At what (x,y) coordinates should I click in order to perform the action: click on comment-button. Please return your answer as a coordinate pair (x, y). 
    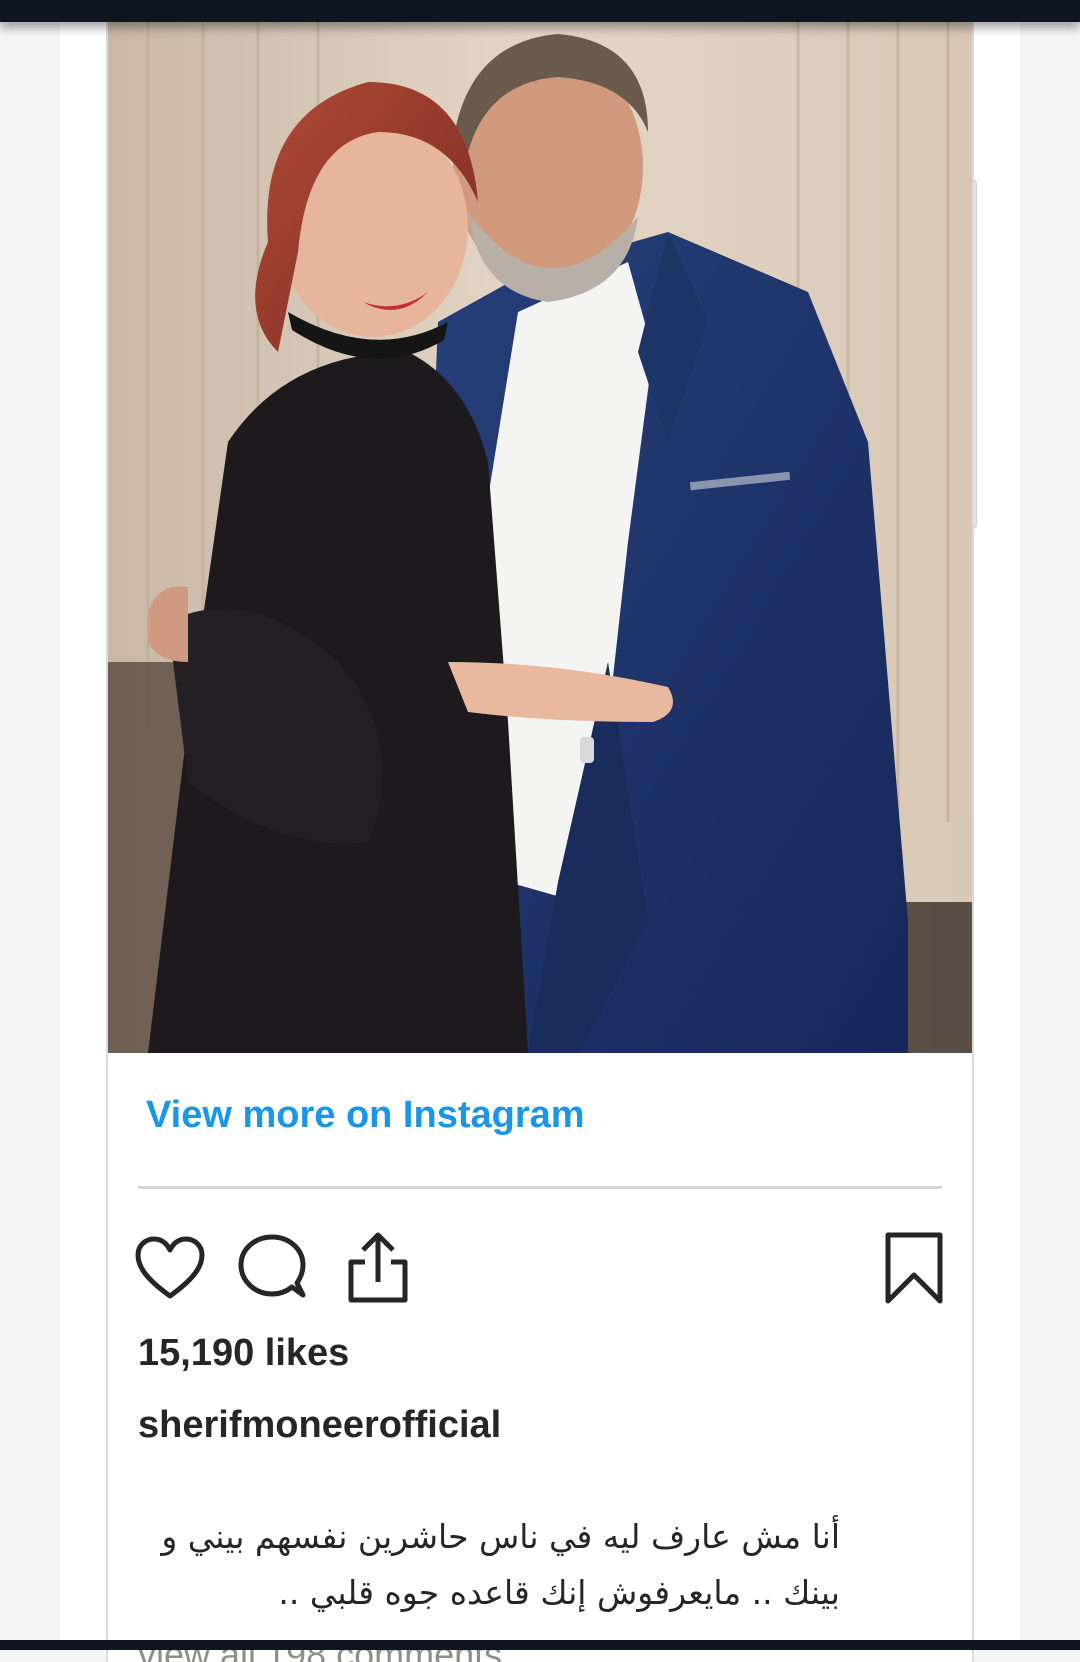
    Looking at the image, I should click on (272, 1268).